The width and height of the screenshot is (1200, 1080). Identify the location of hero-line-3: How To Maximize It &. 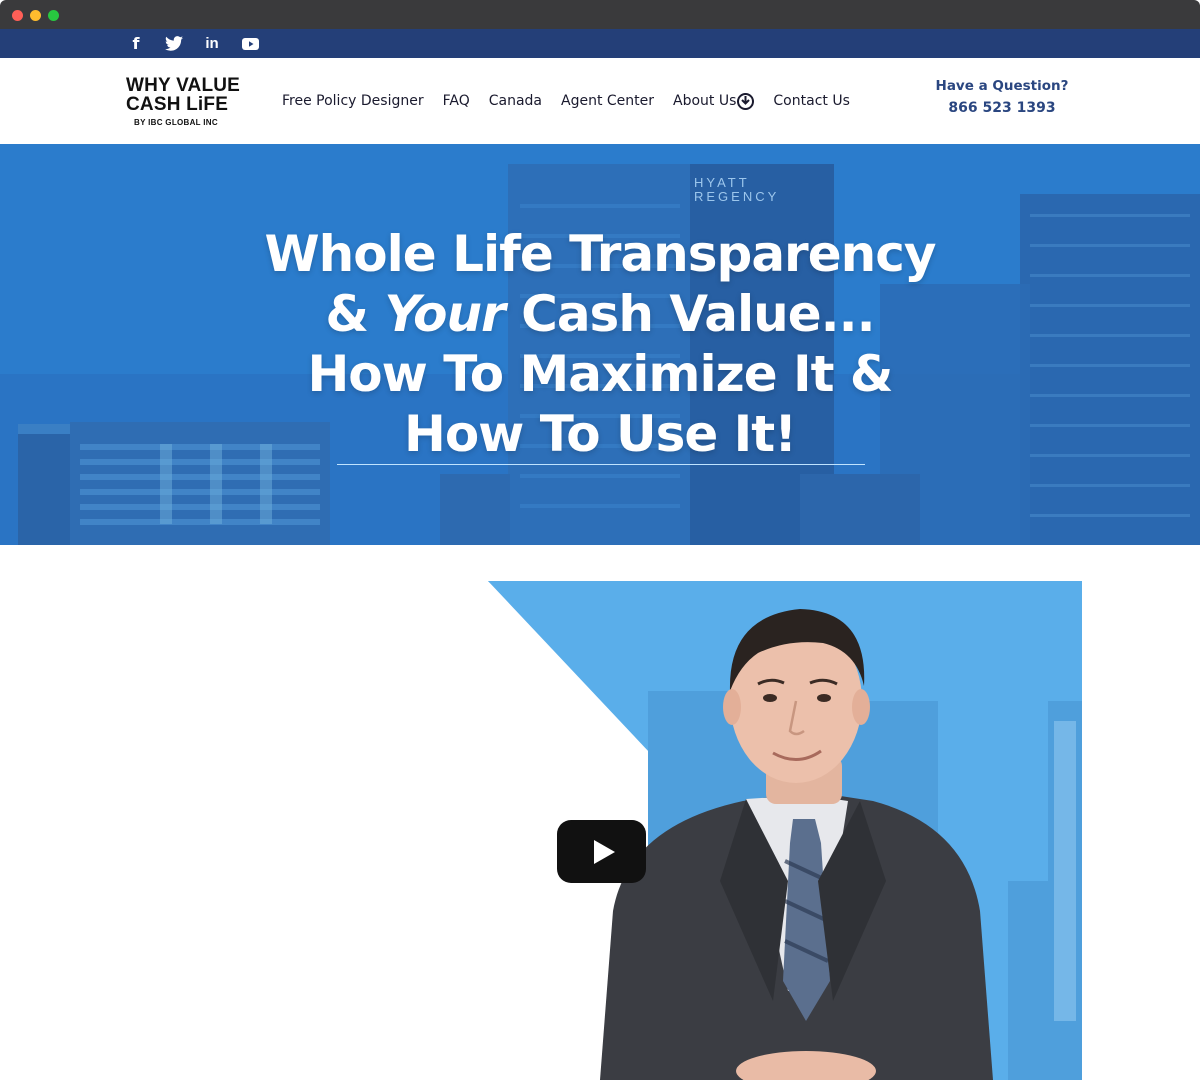
(600, 374).